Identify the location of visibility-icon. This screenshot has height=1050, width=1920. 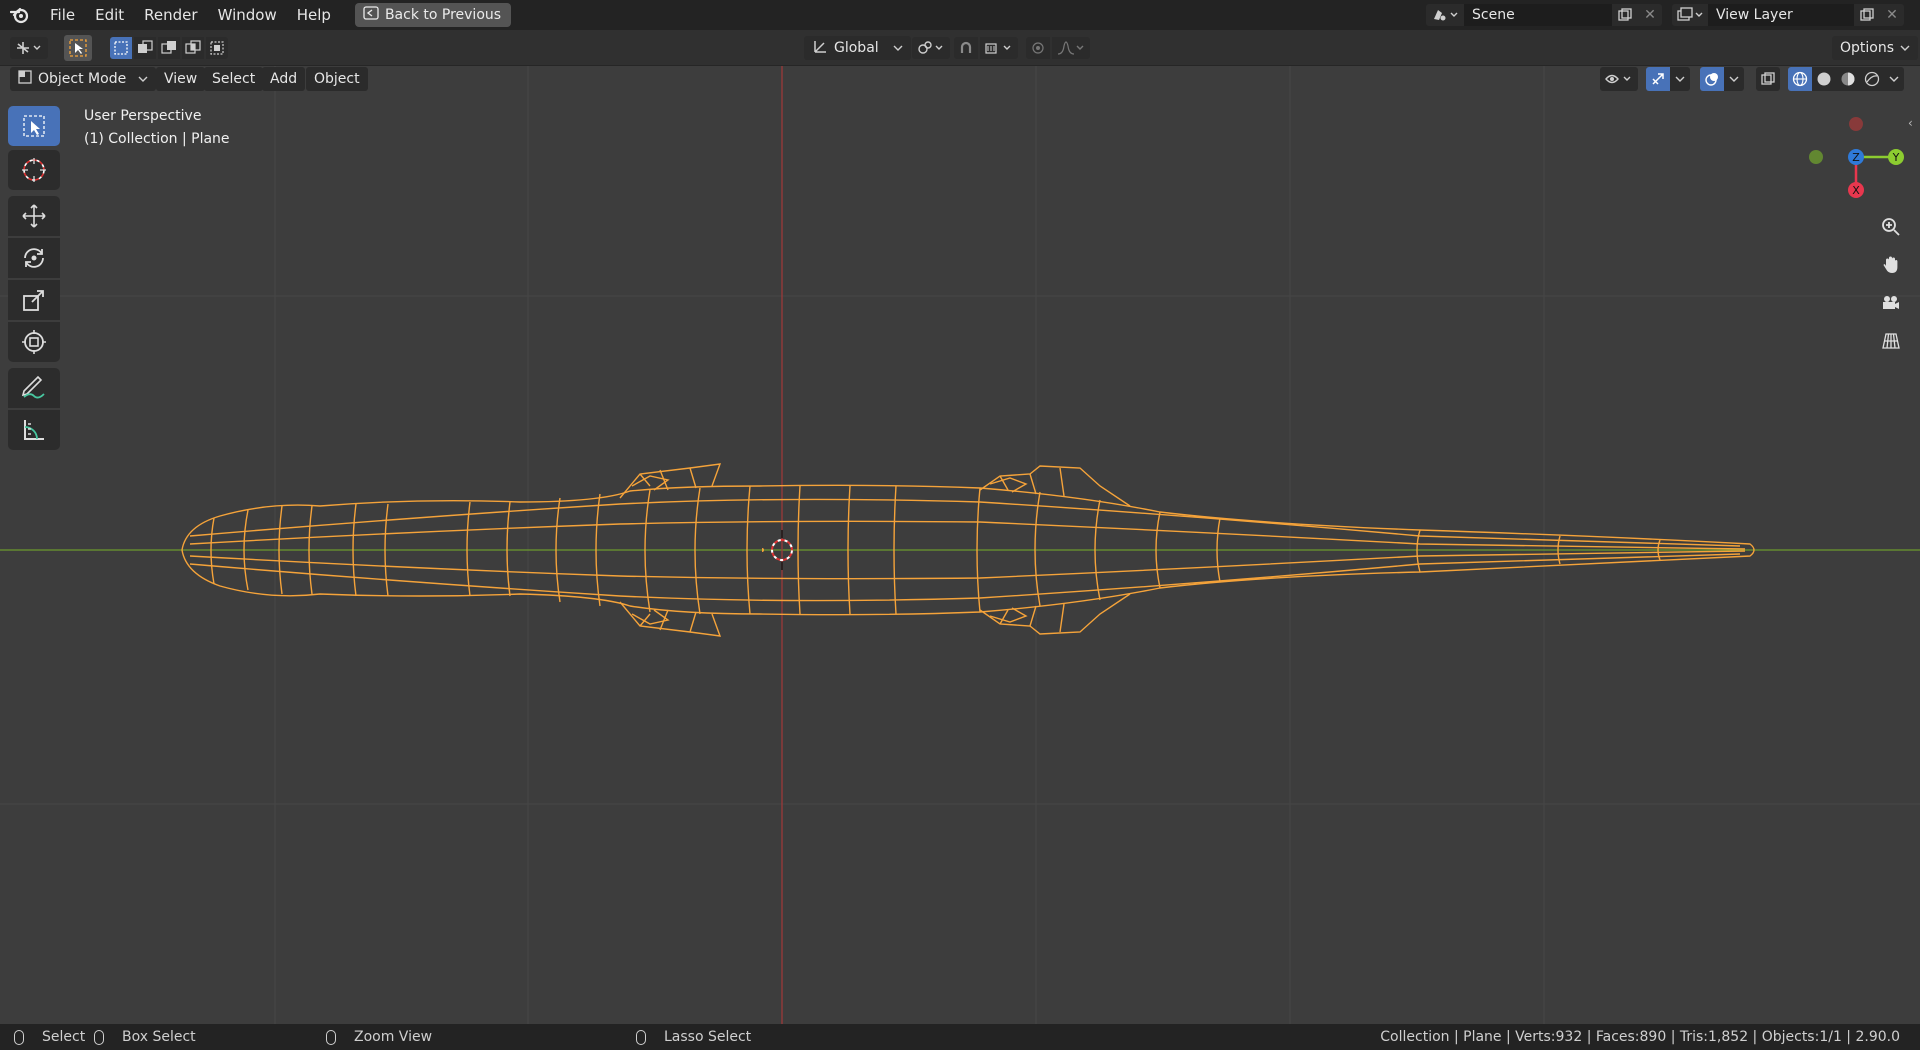
(1619, 79).